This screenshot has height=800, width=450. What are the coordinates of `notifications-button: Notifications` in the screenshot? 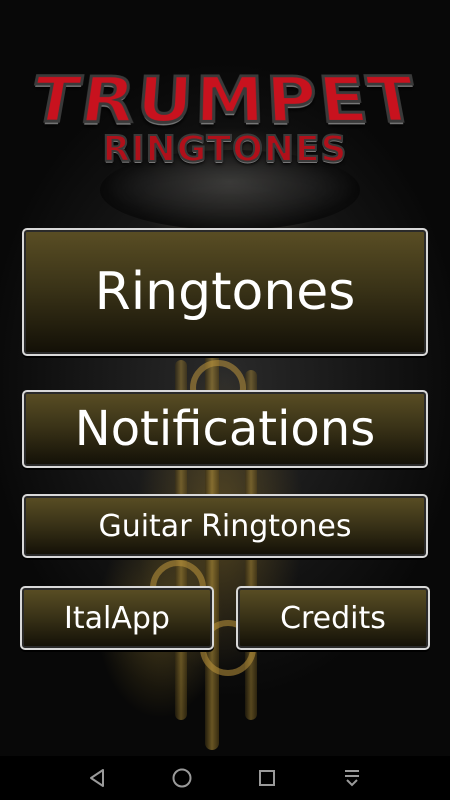 It's located at (225, 429).